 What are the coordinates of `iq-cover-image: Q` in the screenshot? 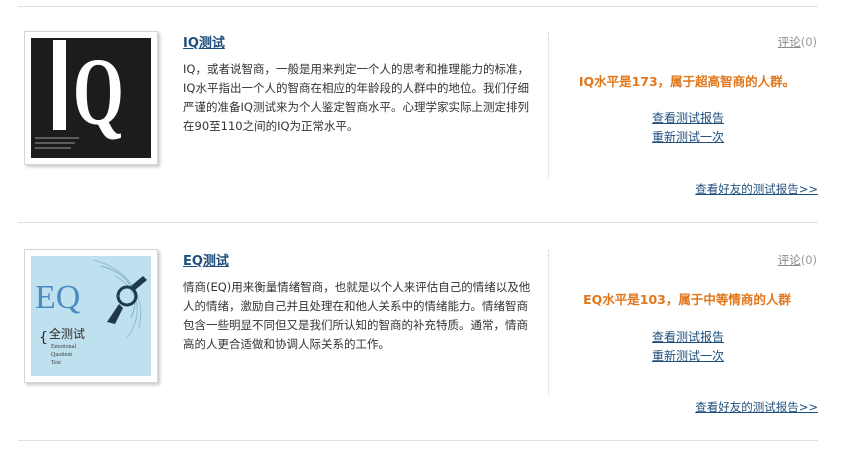 It's located at (91, 98).